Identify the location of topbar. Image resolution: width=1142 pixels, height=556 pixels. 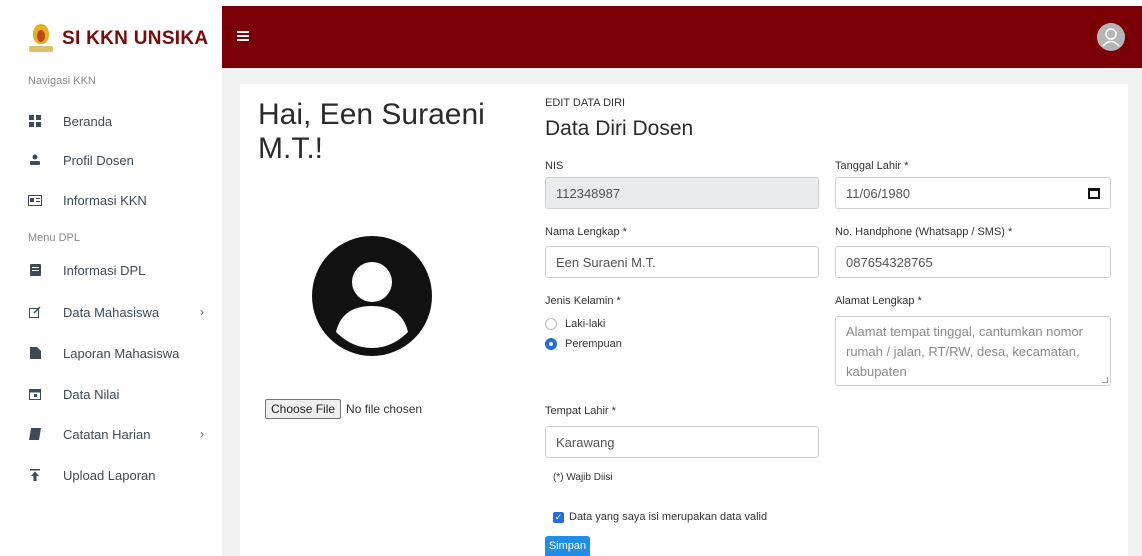
(682, 37).